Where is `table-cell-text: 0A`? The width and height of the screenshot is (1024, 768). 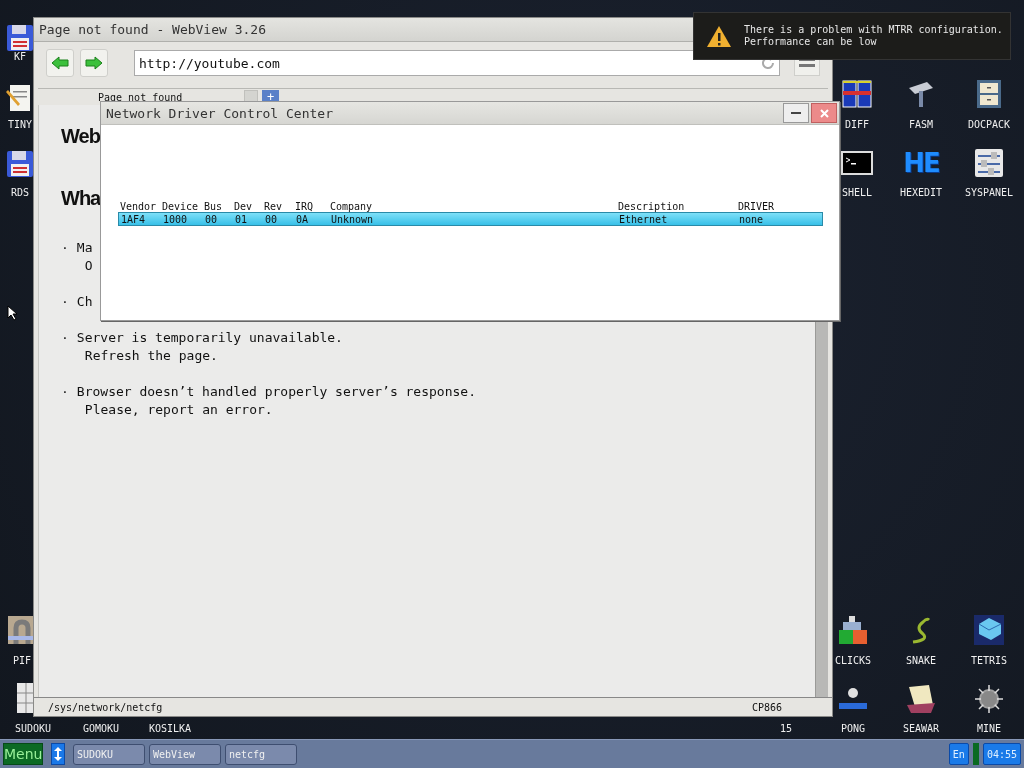
table-cell-text: 0A is located at coordinates (303, 219).